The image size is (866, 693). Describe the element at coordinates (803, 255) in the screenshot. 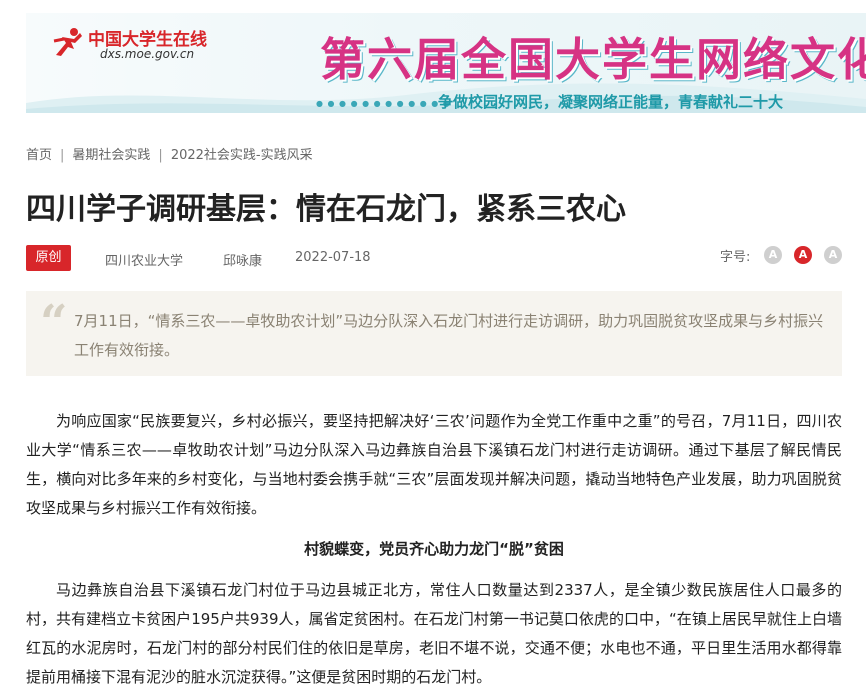

I see `font-size-medium-button: A` at that location.